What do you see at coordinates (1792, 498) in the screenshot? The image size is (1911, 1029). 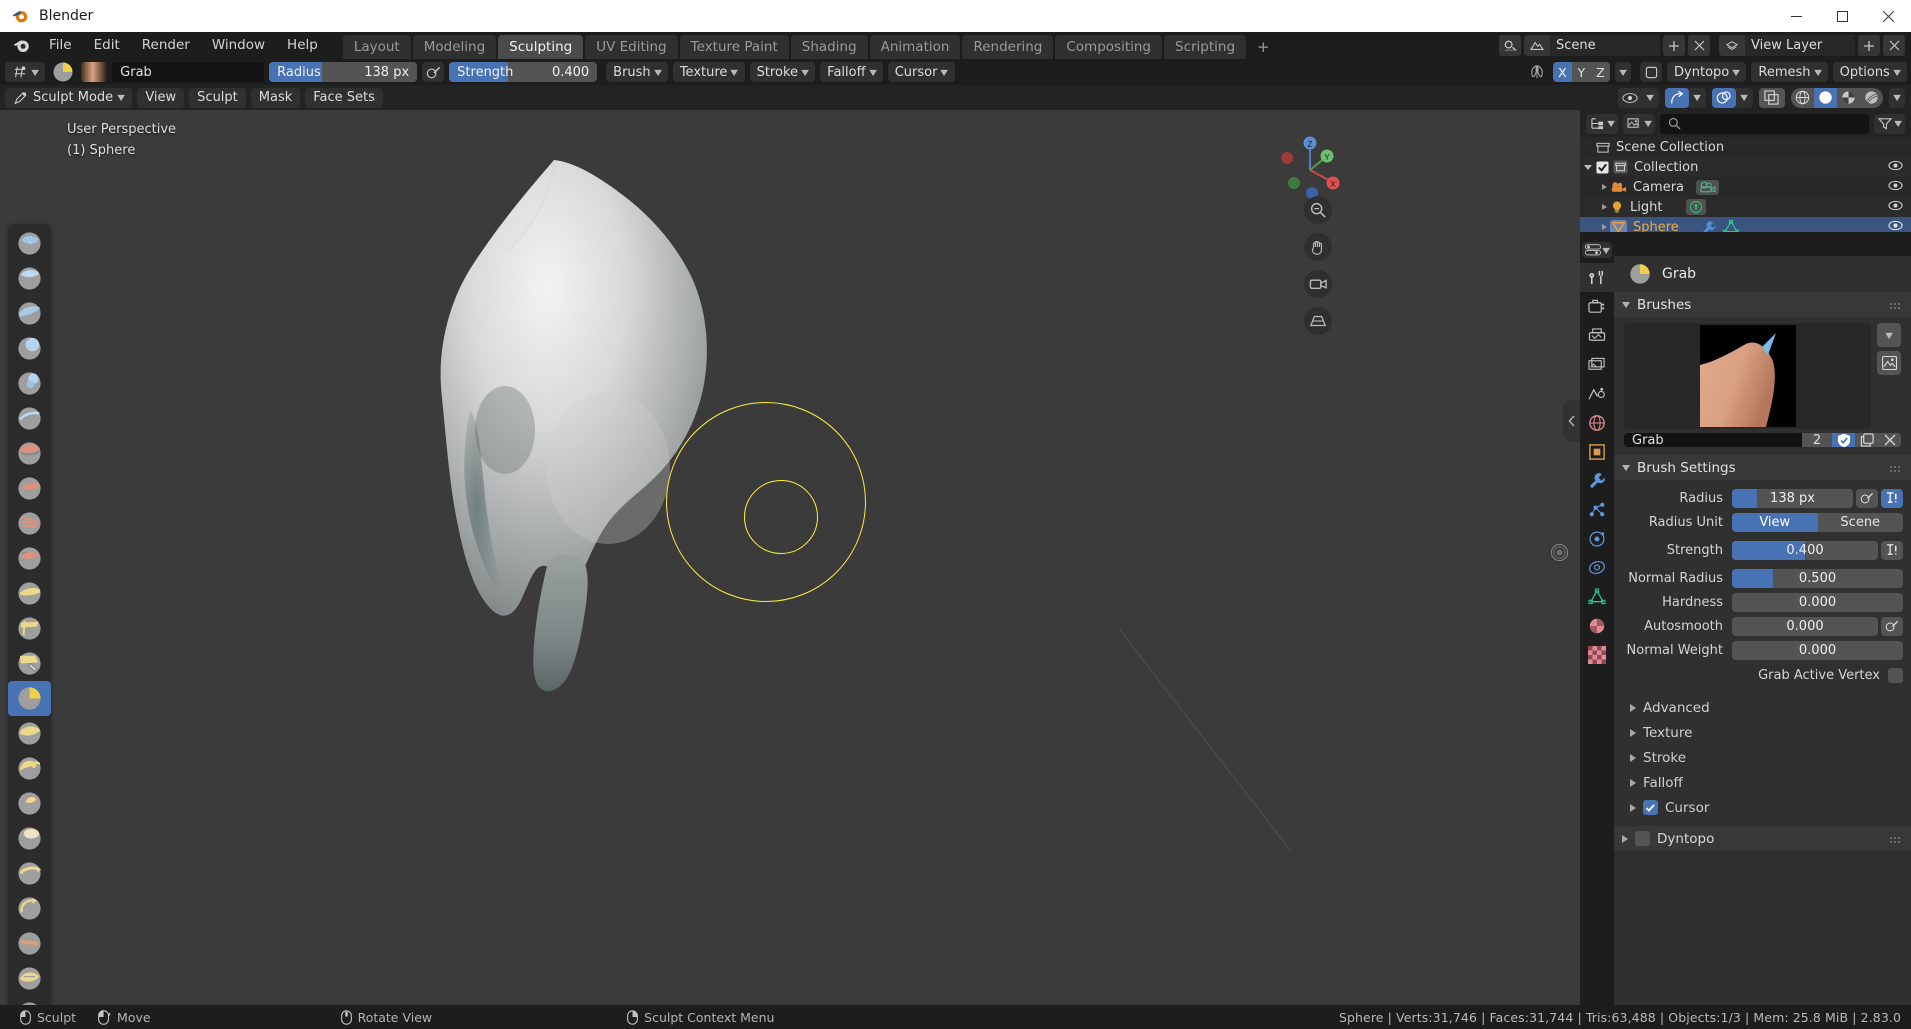 I see `radius-field: 138 px` at bounding box center [1792, 498].